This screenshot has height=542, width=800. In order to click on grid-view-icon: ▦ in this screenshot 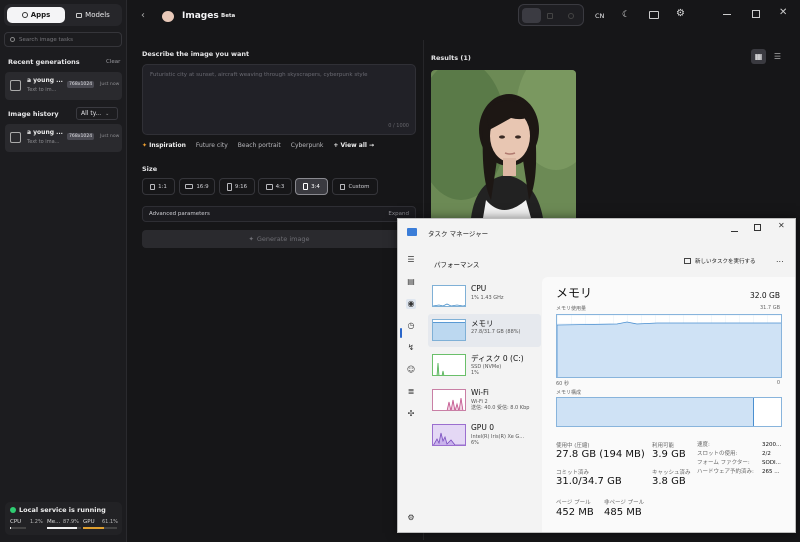, I will do `click(758, 56)`.